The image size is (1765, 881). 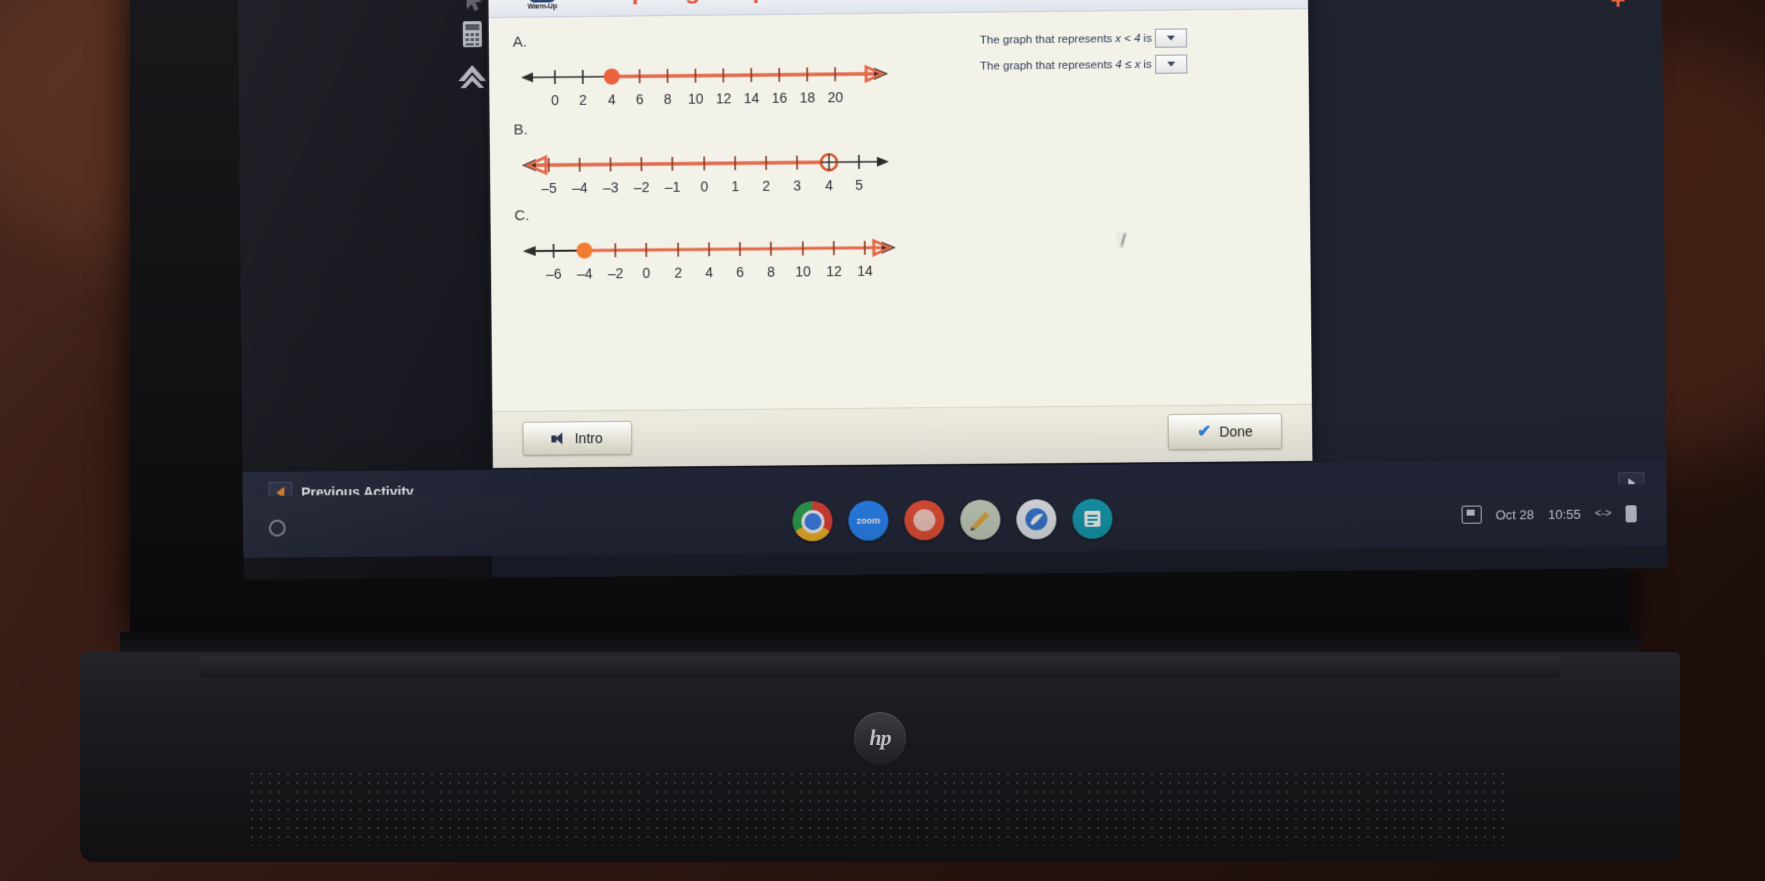 What do you see at coordinates (902, 435) in the screenshot?
I see `window-footer: Intro ✔ Done` at bounding box center [902, 435].